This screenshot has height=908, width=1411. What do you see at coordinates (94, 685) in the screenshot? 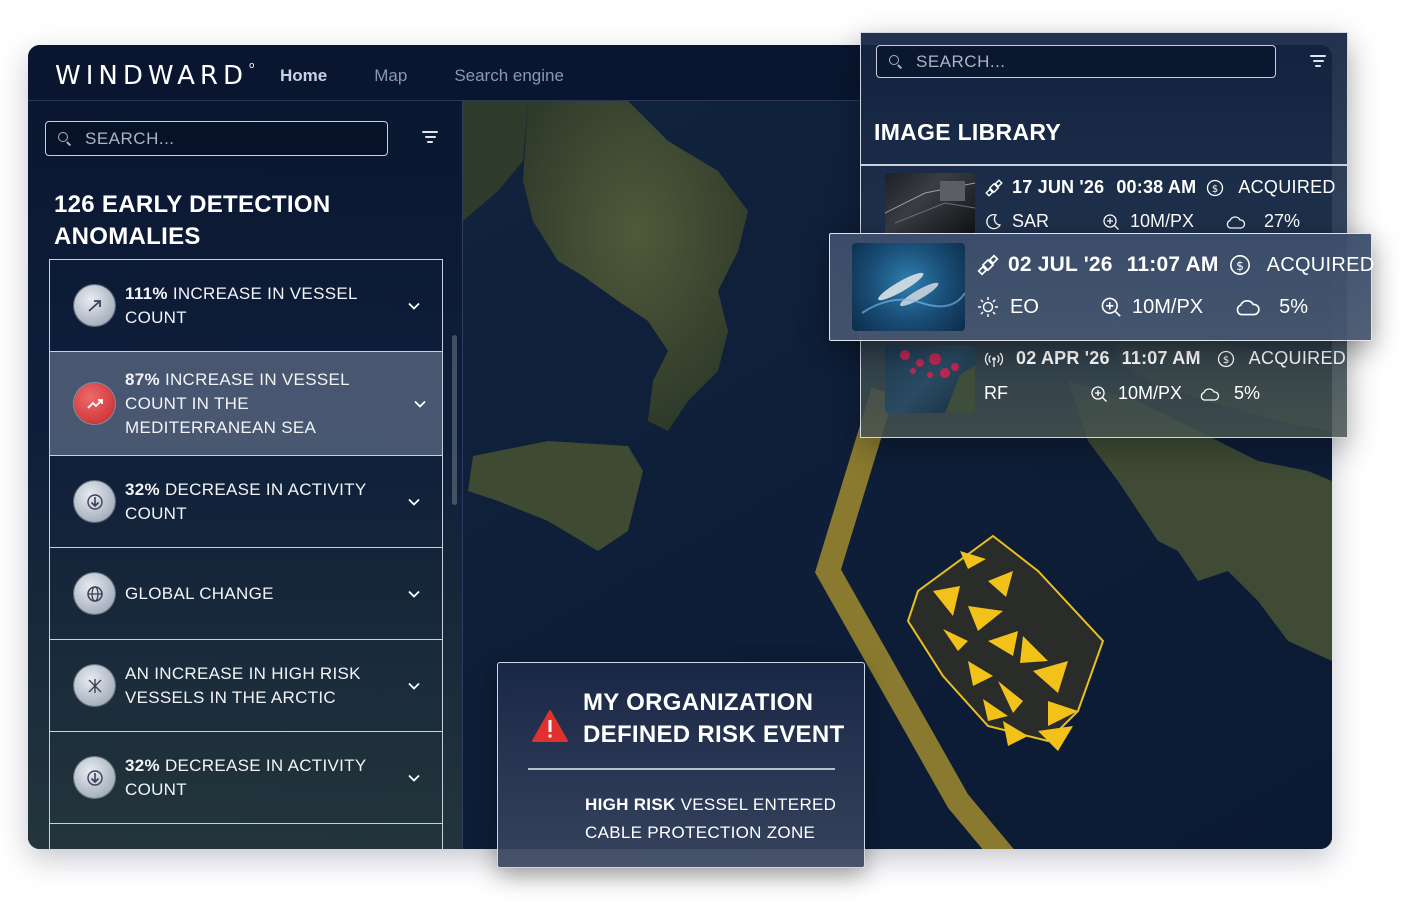
I see `arctic-icon` at bounding box center [94, 685].